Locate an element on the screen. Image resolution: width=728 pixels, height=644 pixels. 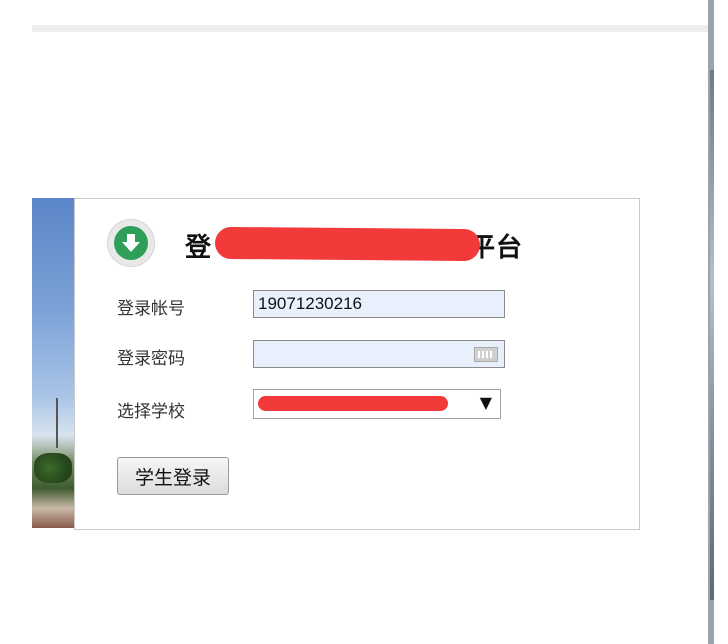
street-lamp is located at coordinates (57, 423).